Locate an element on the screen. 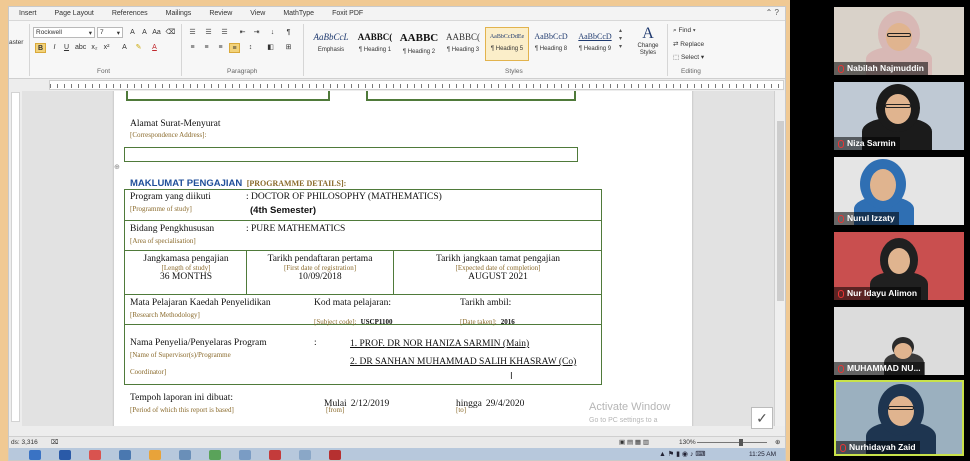 This screenshot has height=461, width=970. styles-scroll-icon: ▴ ▾ ▾ is located at coordinates (620, 39).